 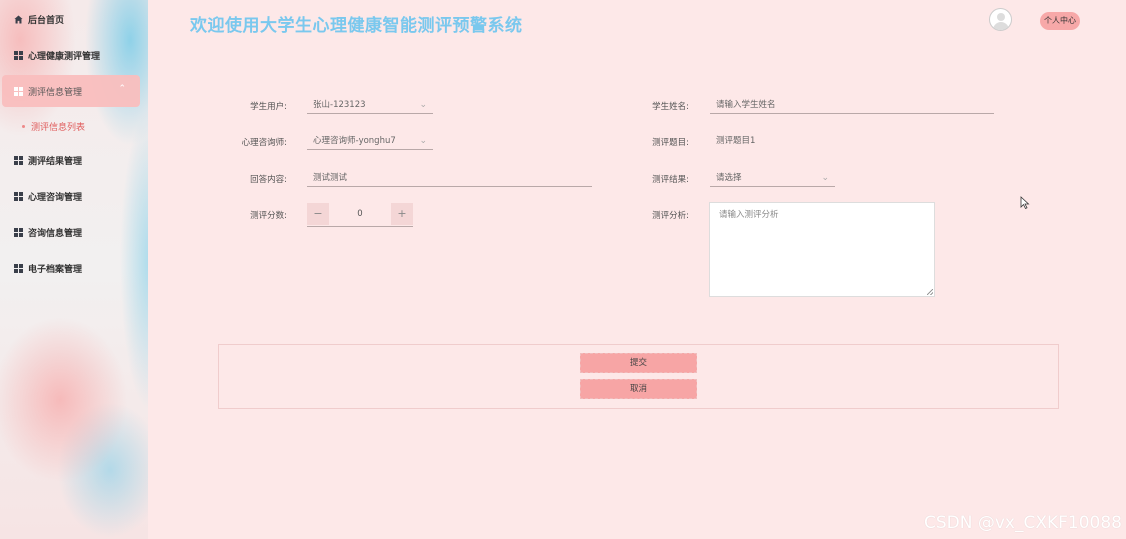 What do you see at coordinates (339, 105) in the screenshot?
I see `student-user-value: 张山-123123` at bounding box center [339, 105].